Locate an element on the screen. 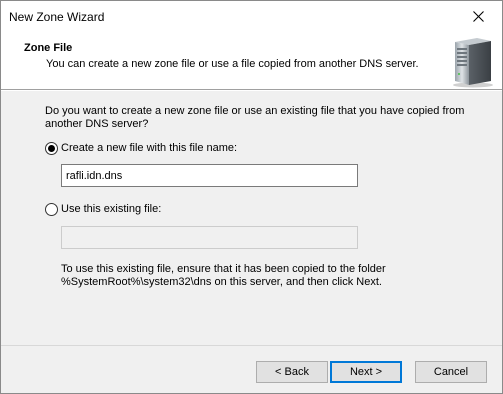  radio-use-existing: Use this existing file: is located at coordinates (103, 209).